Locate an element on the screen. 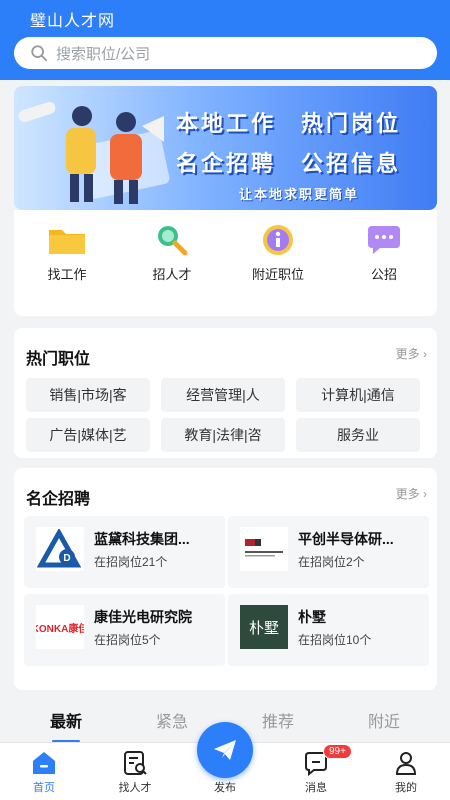 The image size is (450, 800). resume-search-icon is located at coordinates (135, 763).